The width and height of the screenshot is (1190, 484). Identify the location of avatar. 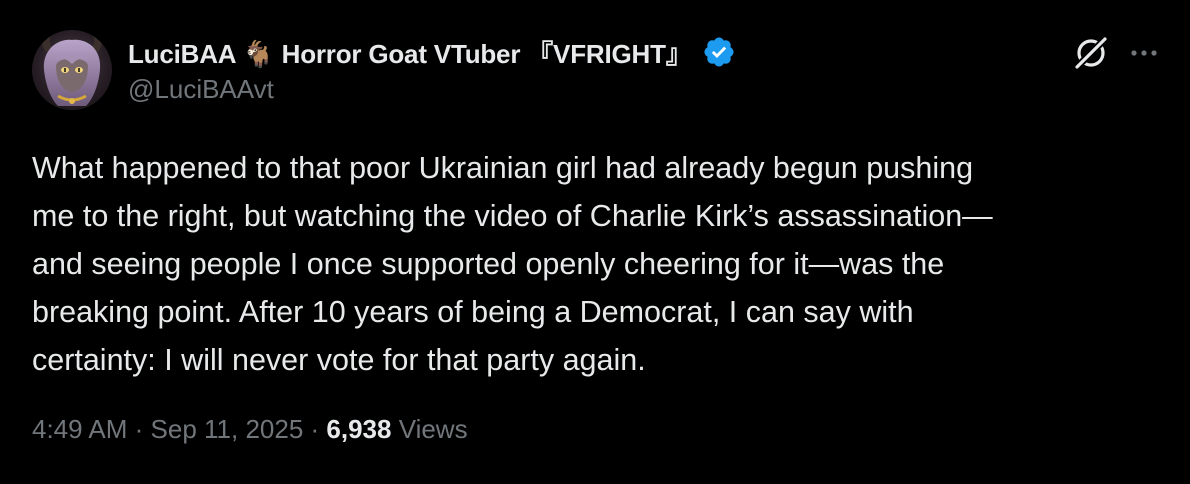
(72, 70).